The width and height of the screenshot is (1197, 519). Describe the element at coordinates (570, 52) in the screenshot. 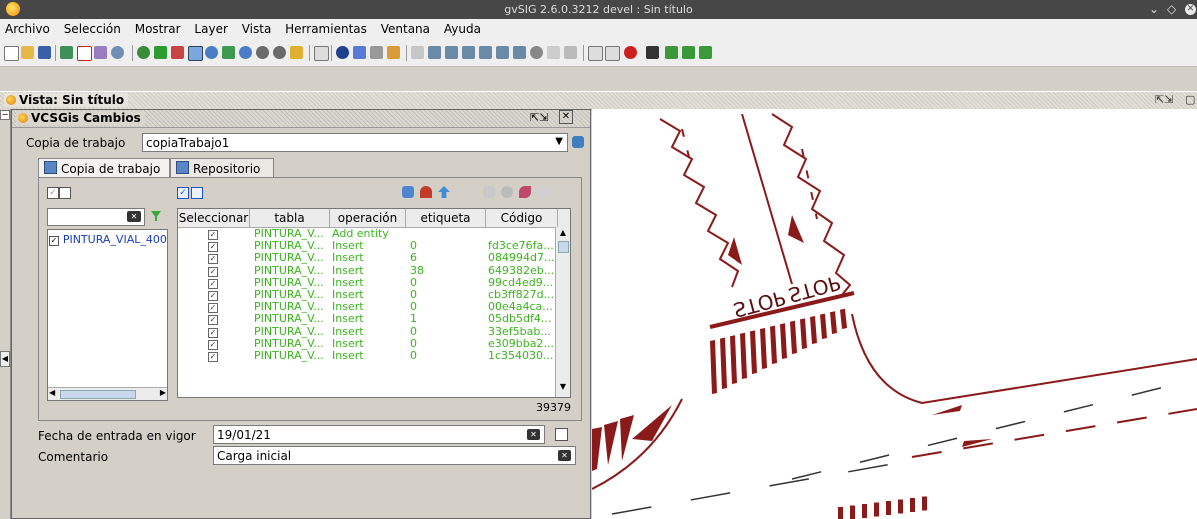

I see `clear-select-icon` at that location.